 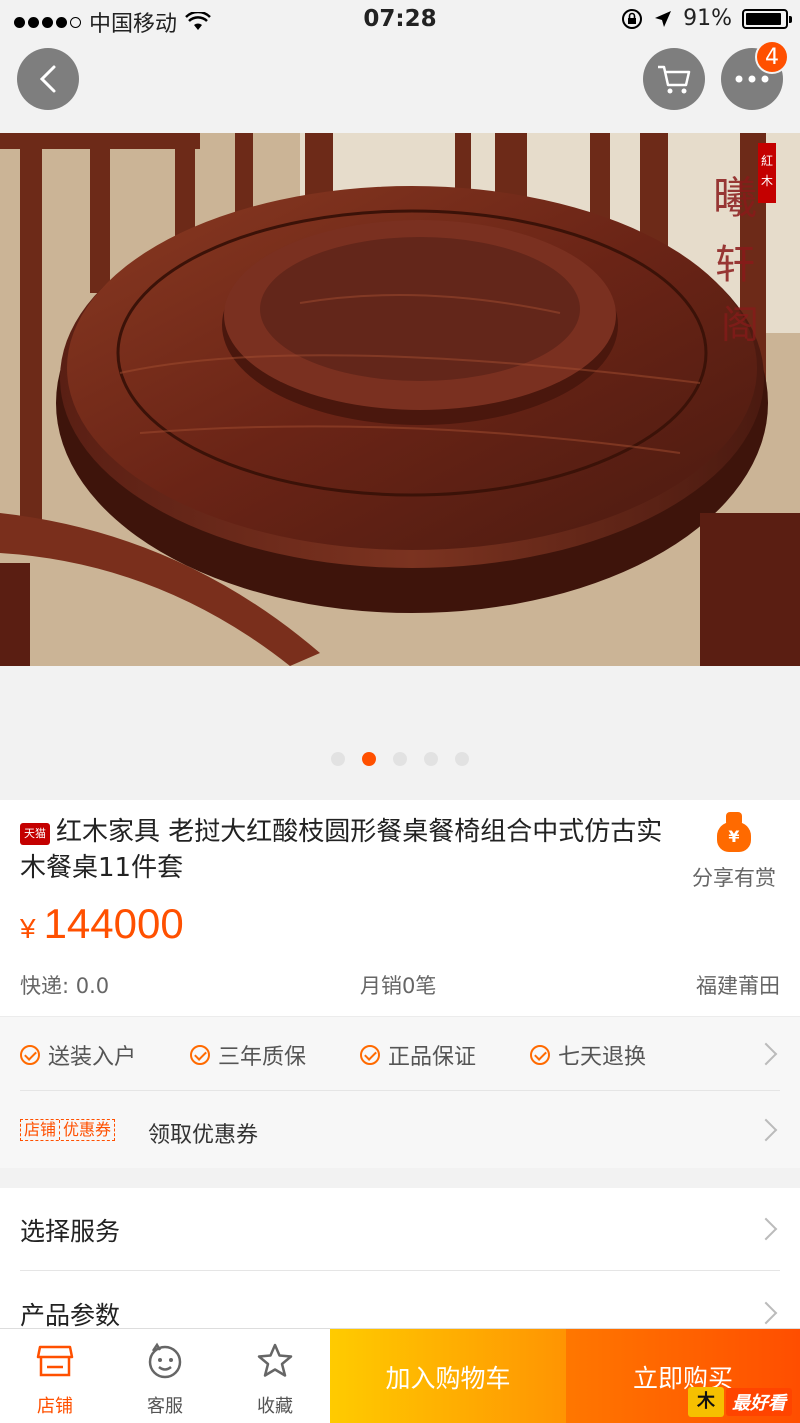 I want to click on guarantee-item: 送装入户, so click(x=78, y=1055).